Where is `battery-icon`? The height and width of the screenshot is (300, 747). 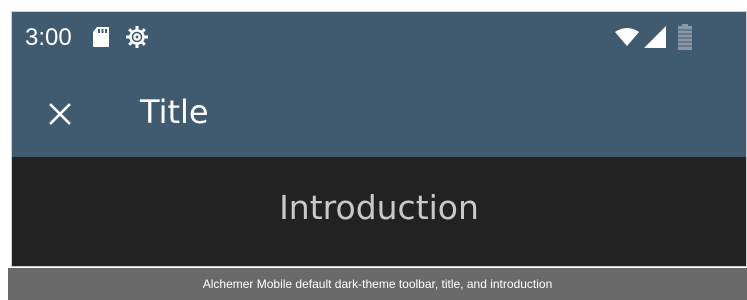 battery-icon is located at coordinates (685, 37).